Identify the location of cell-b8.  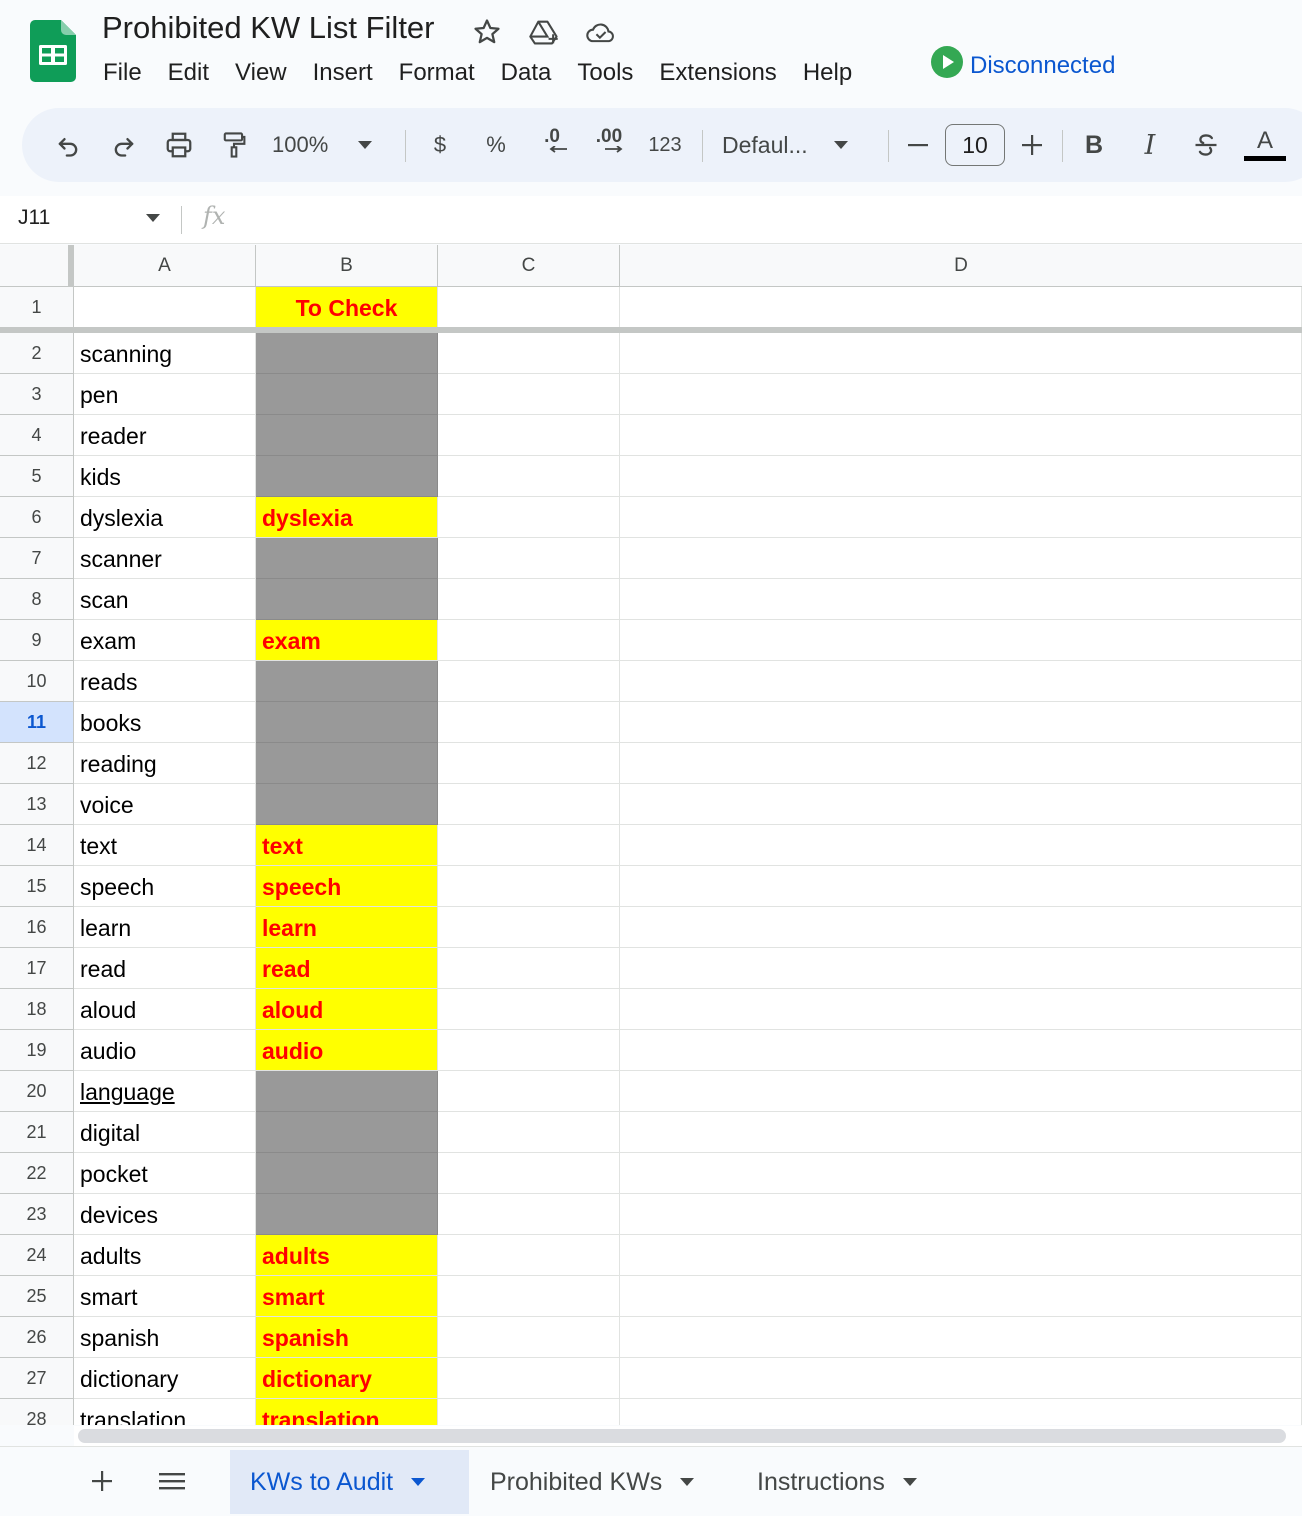
(347, 599).